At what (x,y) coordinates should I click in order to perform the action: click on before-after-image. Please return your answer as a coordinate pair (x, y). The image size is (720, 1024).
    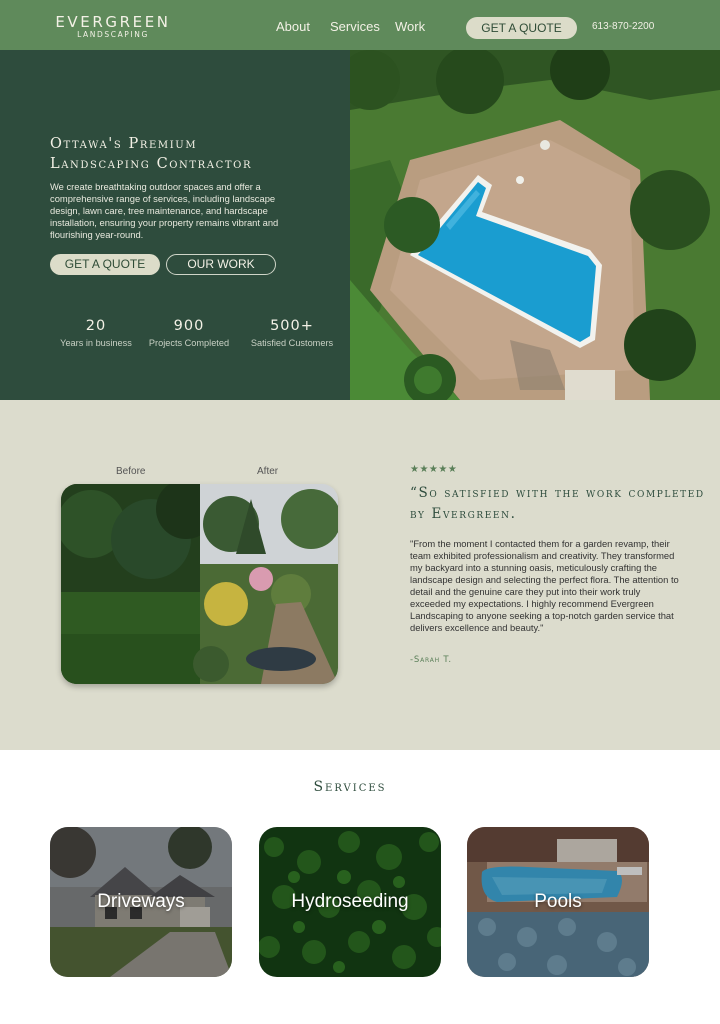
    Looking at the image, I should click on (199, 584).